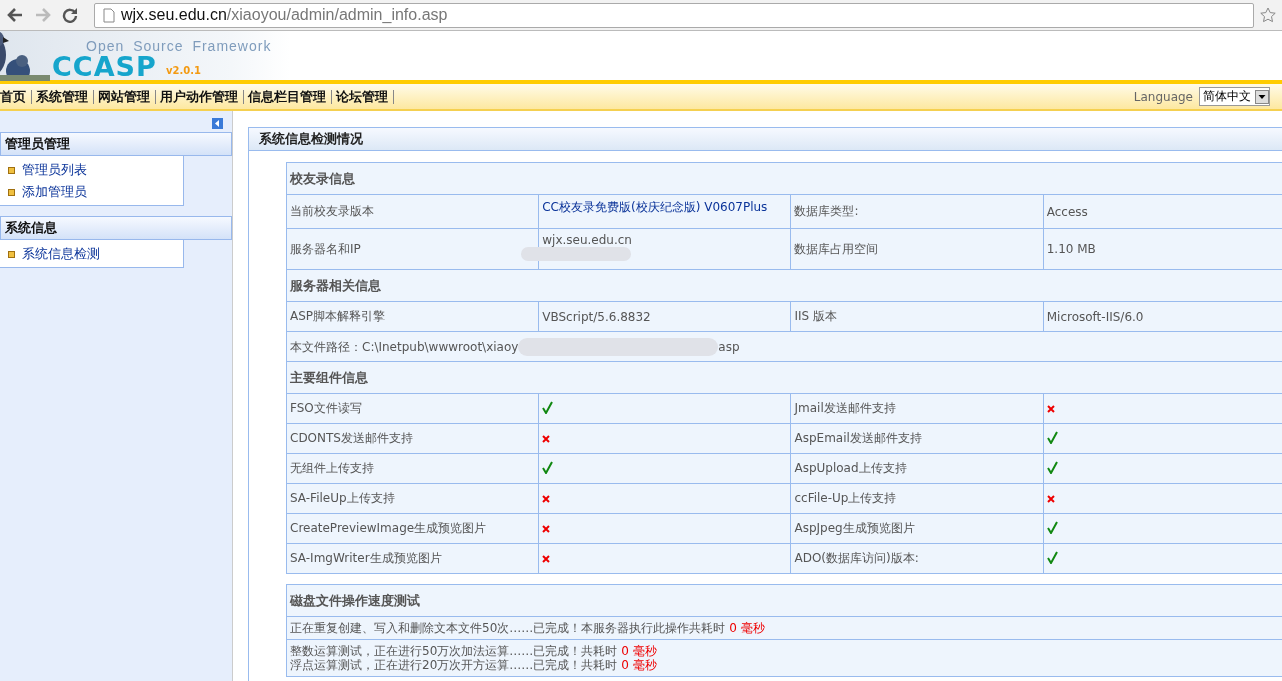 The image size is (1282, 681). I want to click on table-cell: 无组件上传支持, so click(412, 468).